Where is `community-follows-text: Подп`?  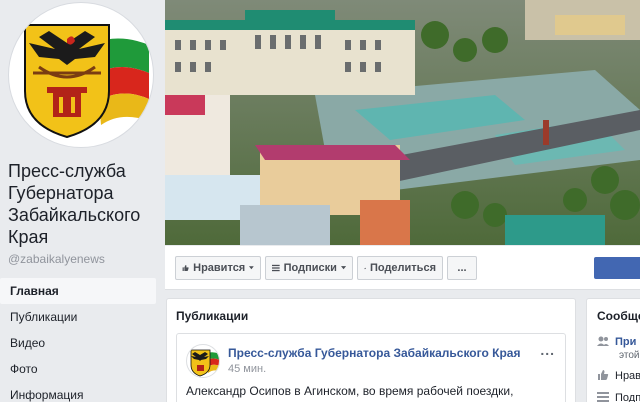 community-follows-text: Подп is located at coordinates (627, 397).